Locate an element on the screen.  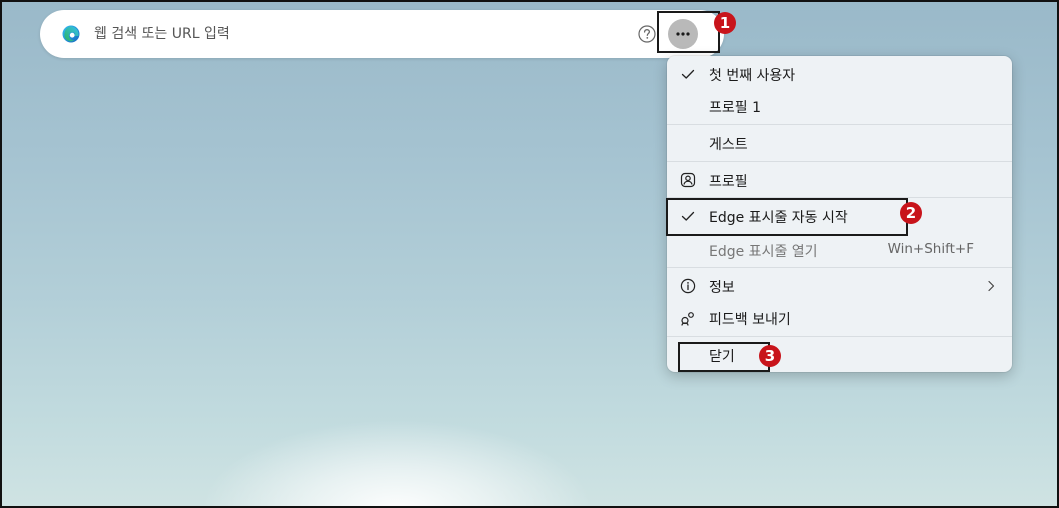
menu-item-label: 정보 is located at coordinates (722, 288).